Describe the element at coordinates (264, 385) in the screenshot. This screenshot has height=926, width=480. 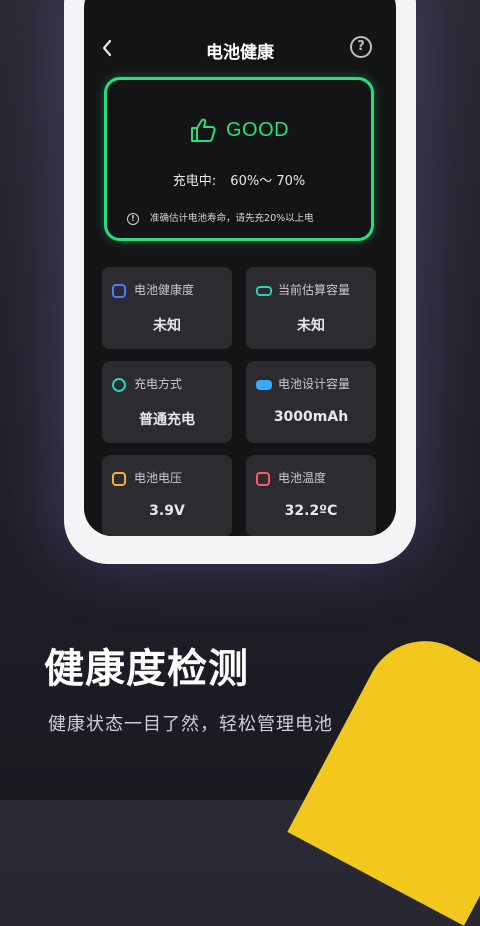
I see `battery-design-icon` at that location.